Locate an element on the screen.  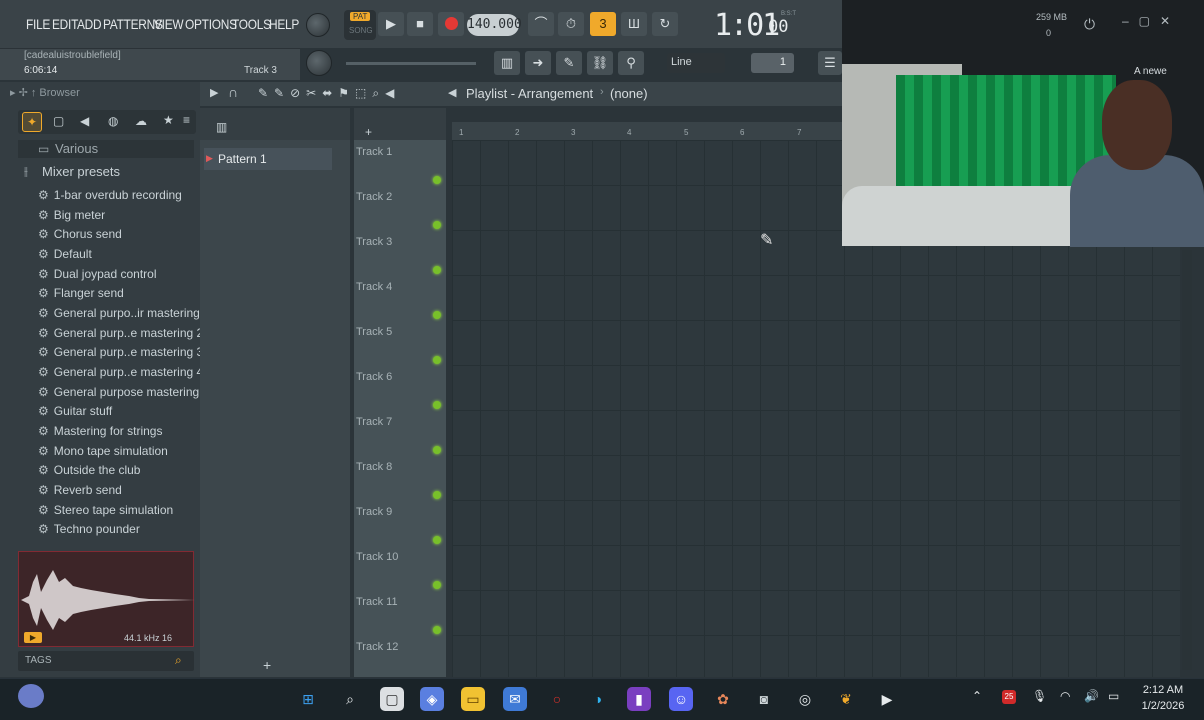
star-icon: ★ is located at coordinates (168, 120).